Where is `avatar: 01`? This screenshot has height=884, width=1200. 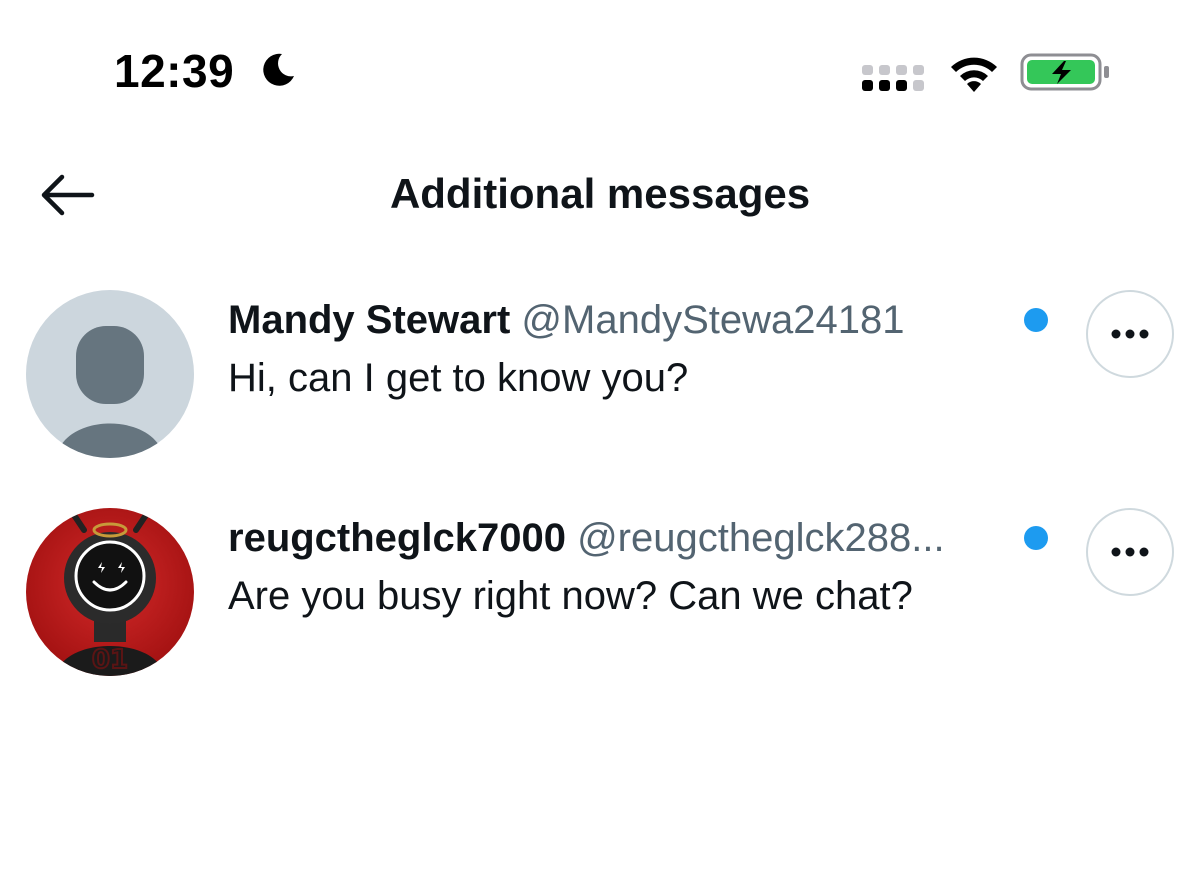
avatar: 01 is located at coordinates (110, 592).